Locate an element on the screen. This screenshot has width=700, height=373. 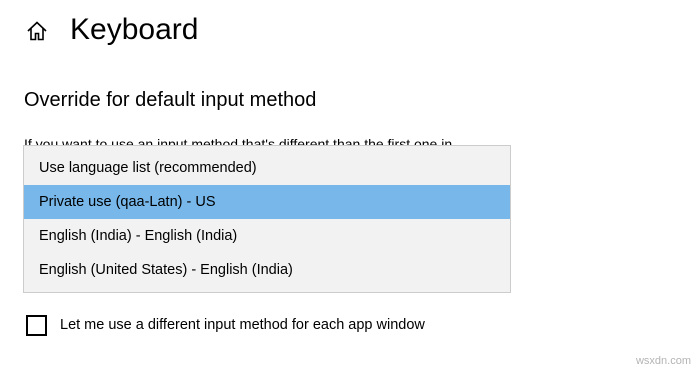
home-icon is located at coordinates (37, 31).